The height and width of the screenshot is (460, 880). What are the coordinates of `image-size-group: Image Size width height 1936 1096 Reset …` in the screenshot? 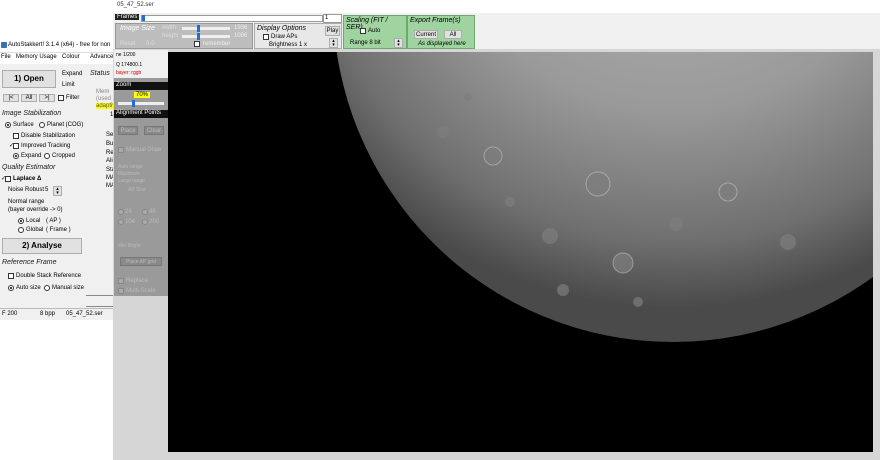 It's located at (184, 36).